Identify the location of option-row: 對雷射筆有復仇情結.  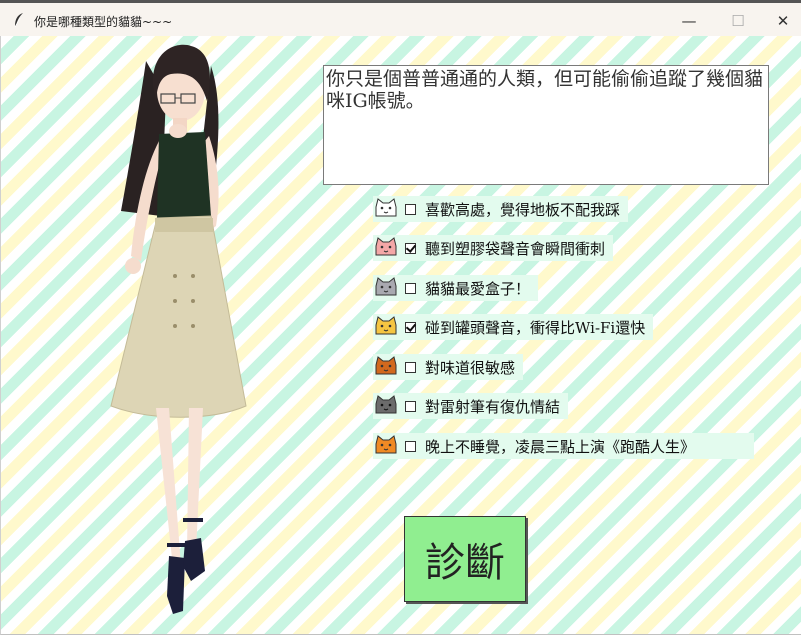
(471, 406).